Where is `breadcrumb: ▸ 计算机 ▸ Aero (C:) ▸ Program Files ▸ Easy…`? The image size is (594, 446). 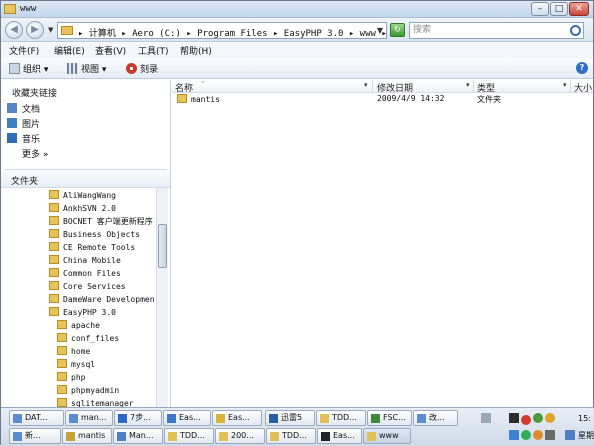
breadcrumb: ▸ 计算机 ▸ Aero (C:) ▸ Program Files ▸ Easy… is located at coordinates (232, 32).